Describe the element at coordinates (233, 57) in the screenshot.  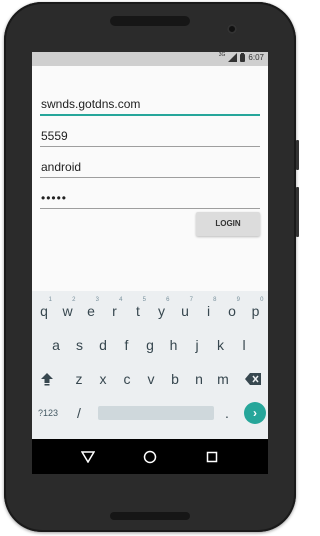
I see `signal-icon` at that location.